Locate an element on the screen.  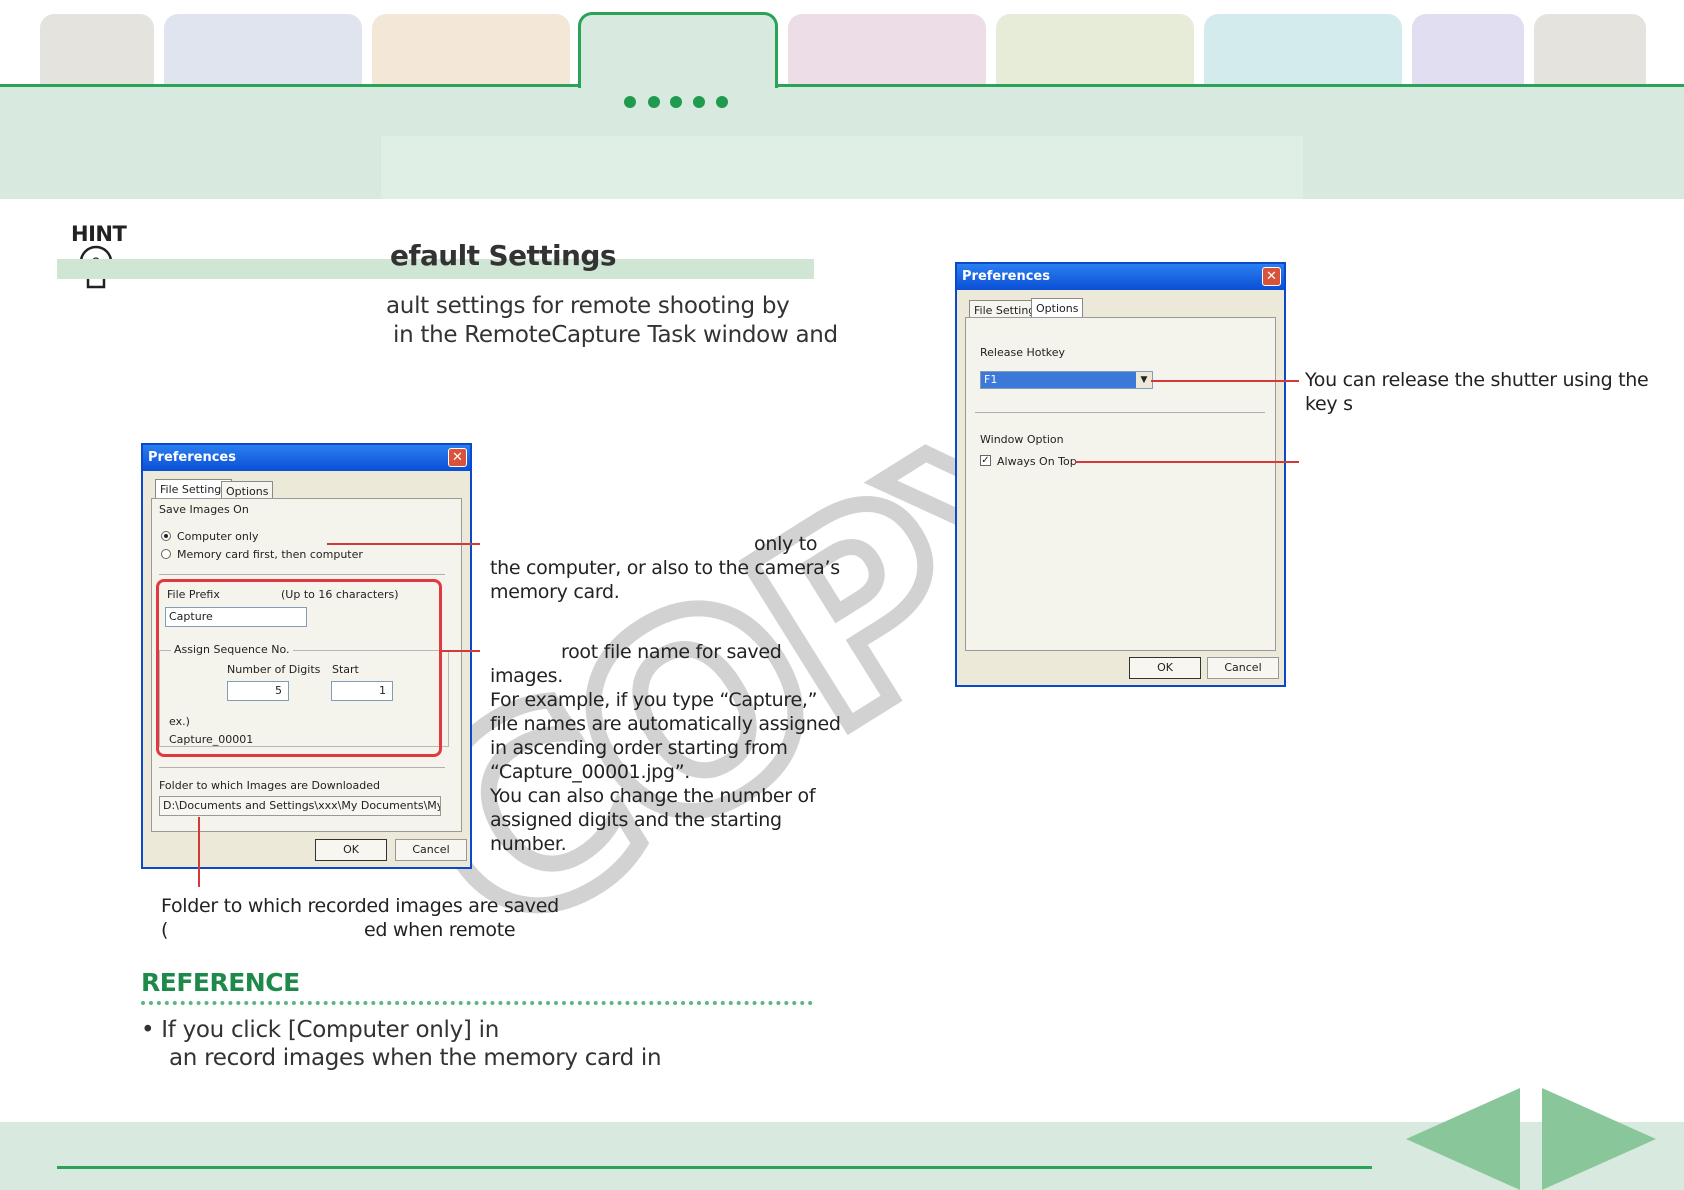
tab-active is located at coordinates (678, 50).